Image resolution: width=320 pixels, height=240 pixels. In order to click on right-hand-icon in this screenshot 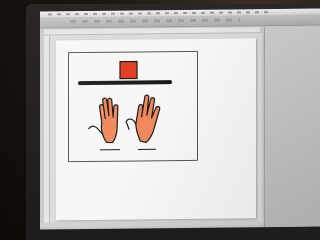, I will do `click(143, 119)`.